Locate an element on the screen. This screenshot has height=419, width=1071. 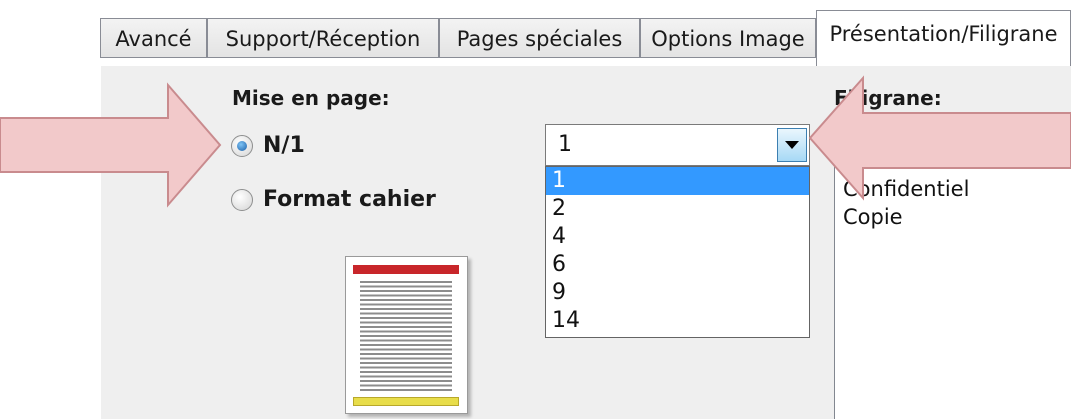
arrow-left-icon is located at coordinates (939, 138).